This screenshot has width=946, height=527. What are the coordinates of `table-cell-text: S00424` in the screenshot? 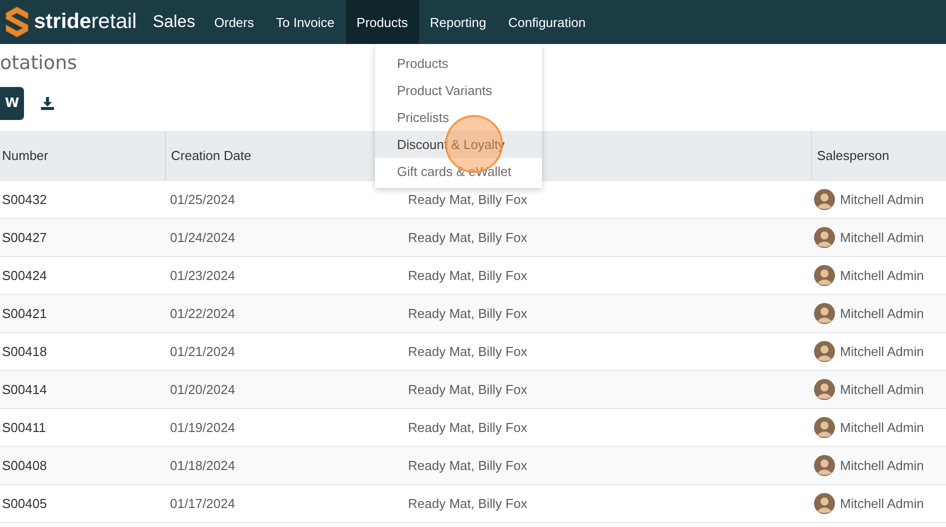 It's located at (24, 275).